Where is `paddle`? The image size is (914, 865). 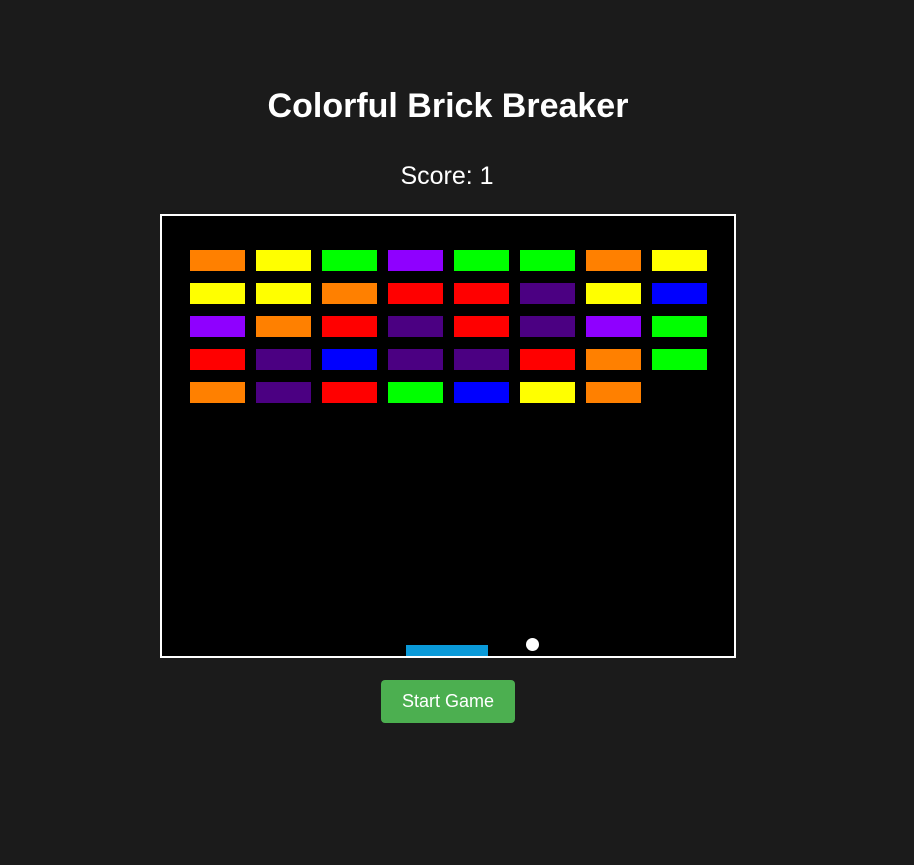
paddle is located at coordinates (447, 650).